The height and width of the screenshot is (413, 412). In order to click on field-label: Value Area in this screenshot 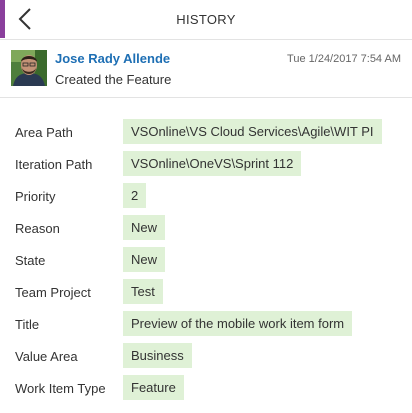, I will do `click(46, 356)`.